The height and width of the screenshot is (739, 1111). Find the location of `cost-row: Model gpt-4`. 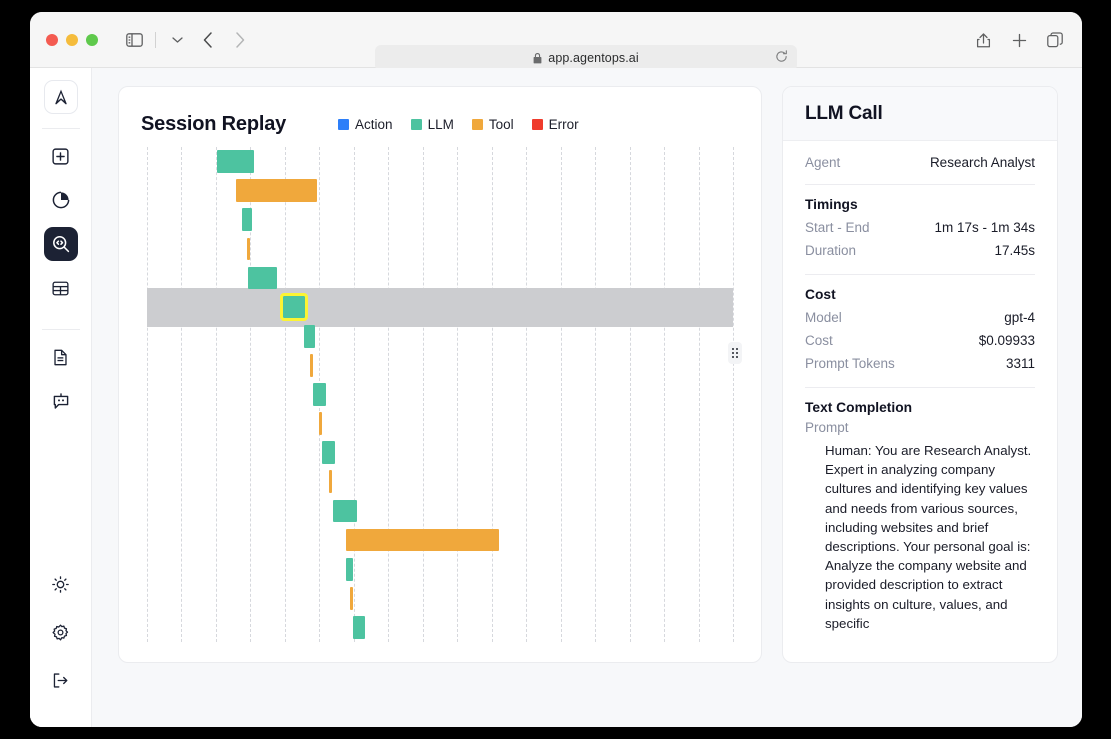

cost-row: Model gpt-4 is located at coordinates (920, 317).